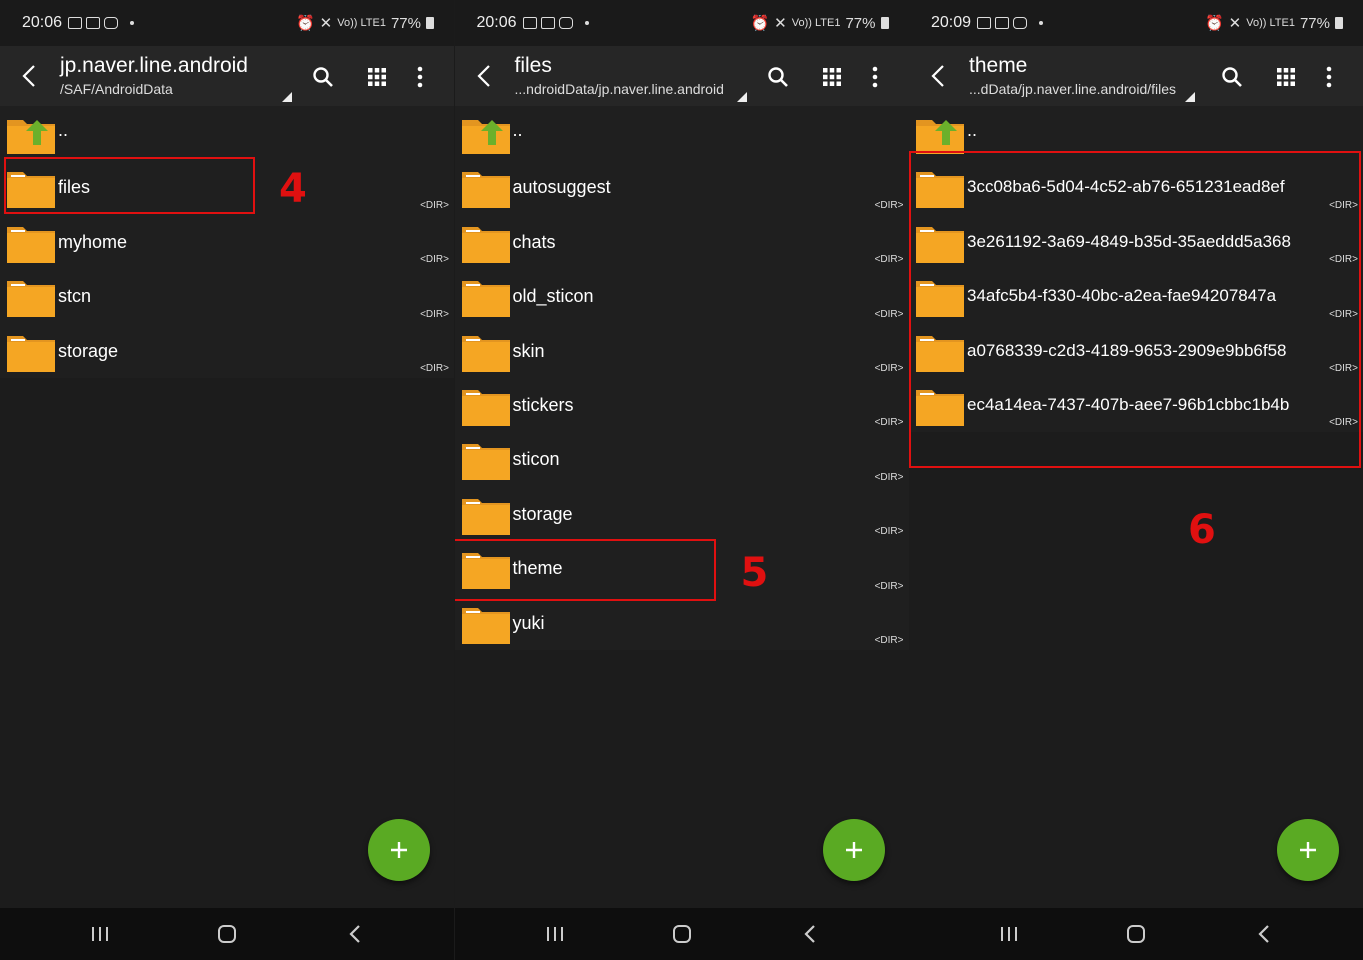 This screenshot has width=1363, height=960. Describe the element at coordinates (682, 459) in the screenshot. I see `list-item: sticon <DIR>` at that location.